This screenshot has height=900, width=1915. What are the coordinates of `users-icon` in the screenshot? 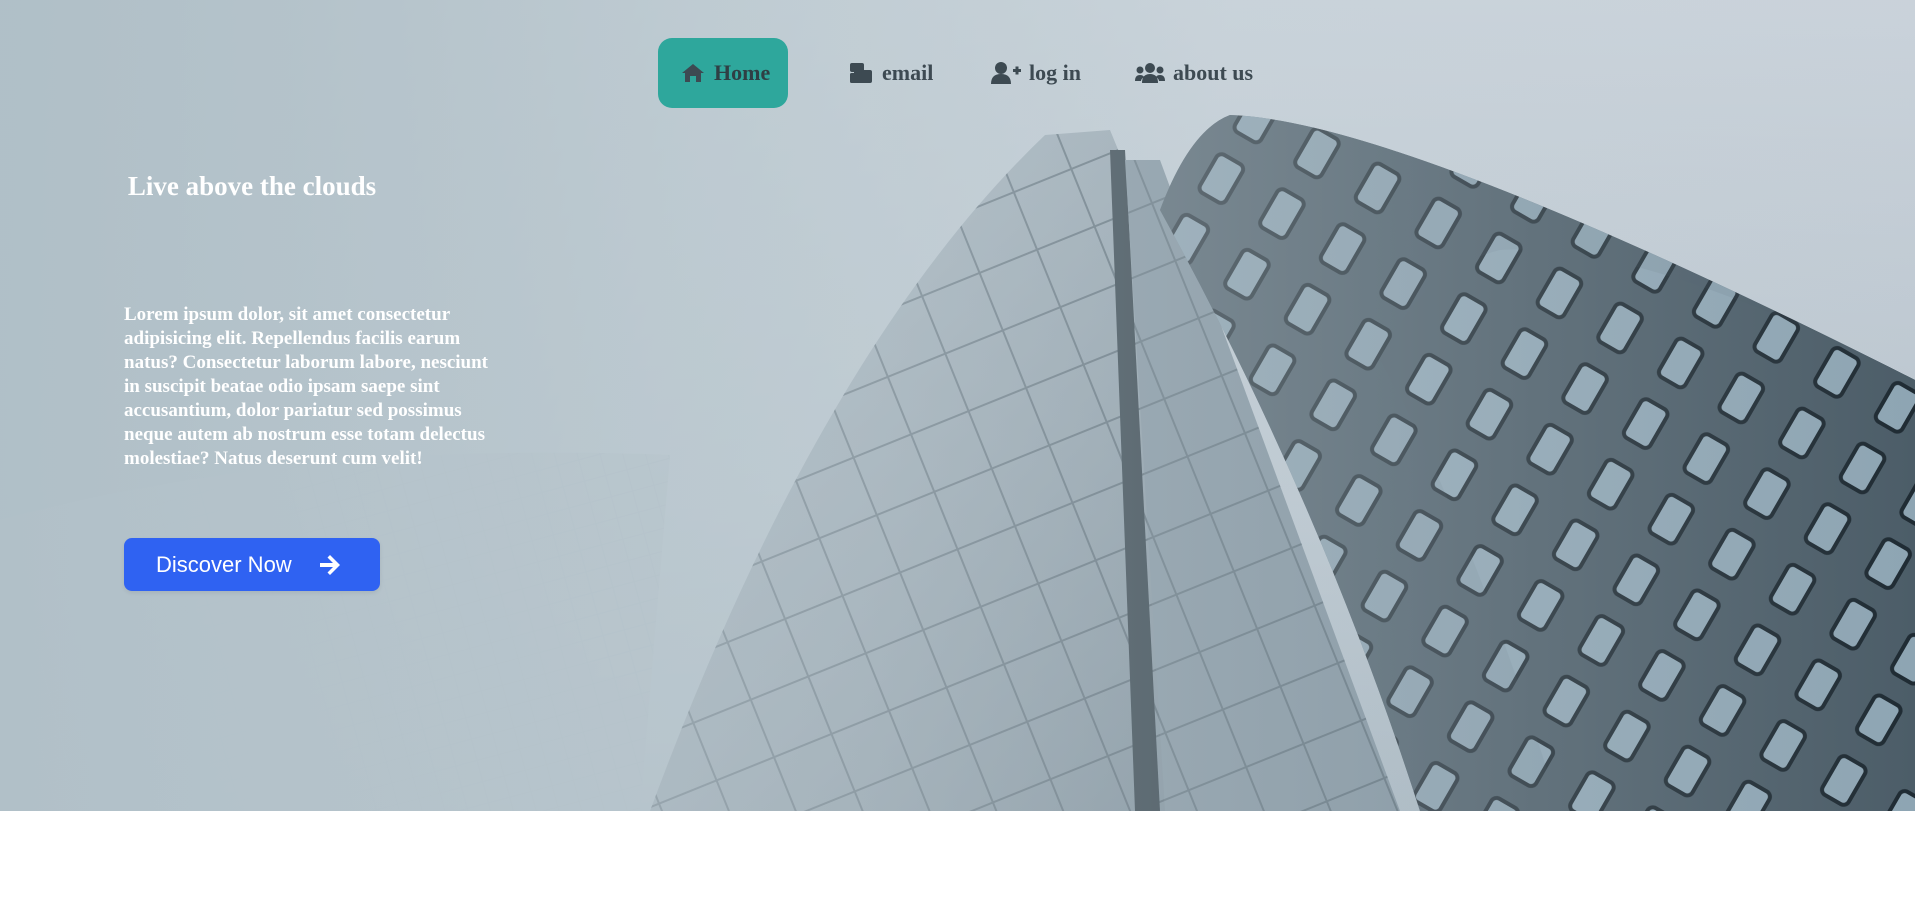 It's located at (1150, 73).